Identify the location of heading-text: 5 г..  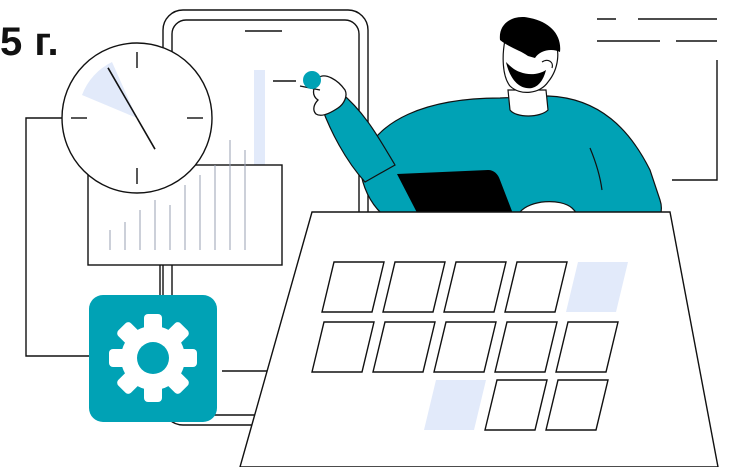
(30, 42).